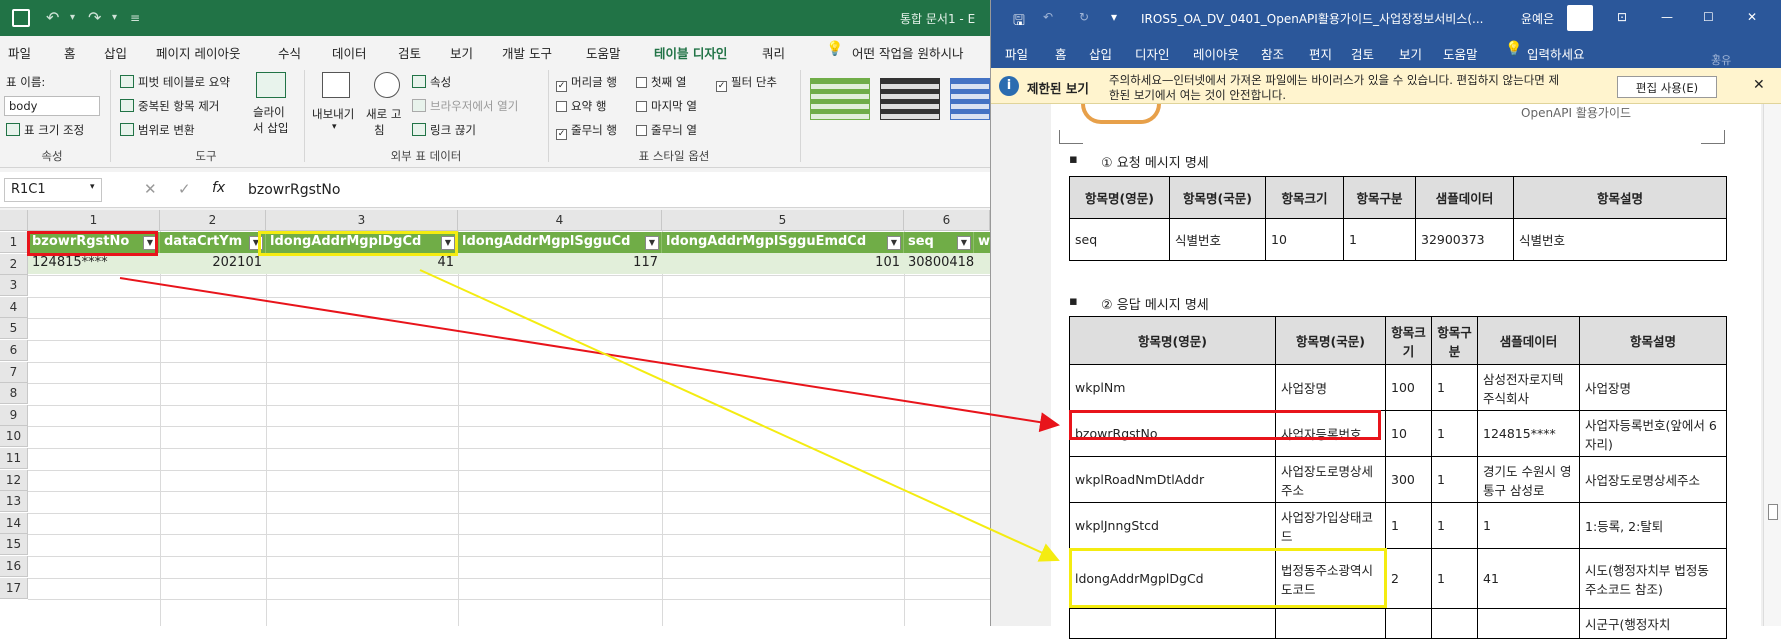 The height and width of the screenshot is (639, 1781). I want to click on table-header-cell: dataCrtYm ▼, so click(213, 242).